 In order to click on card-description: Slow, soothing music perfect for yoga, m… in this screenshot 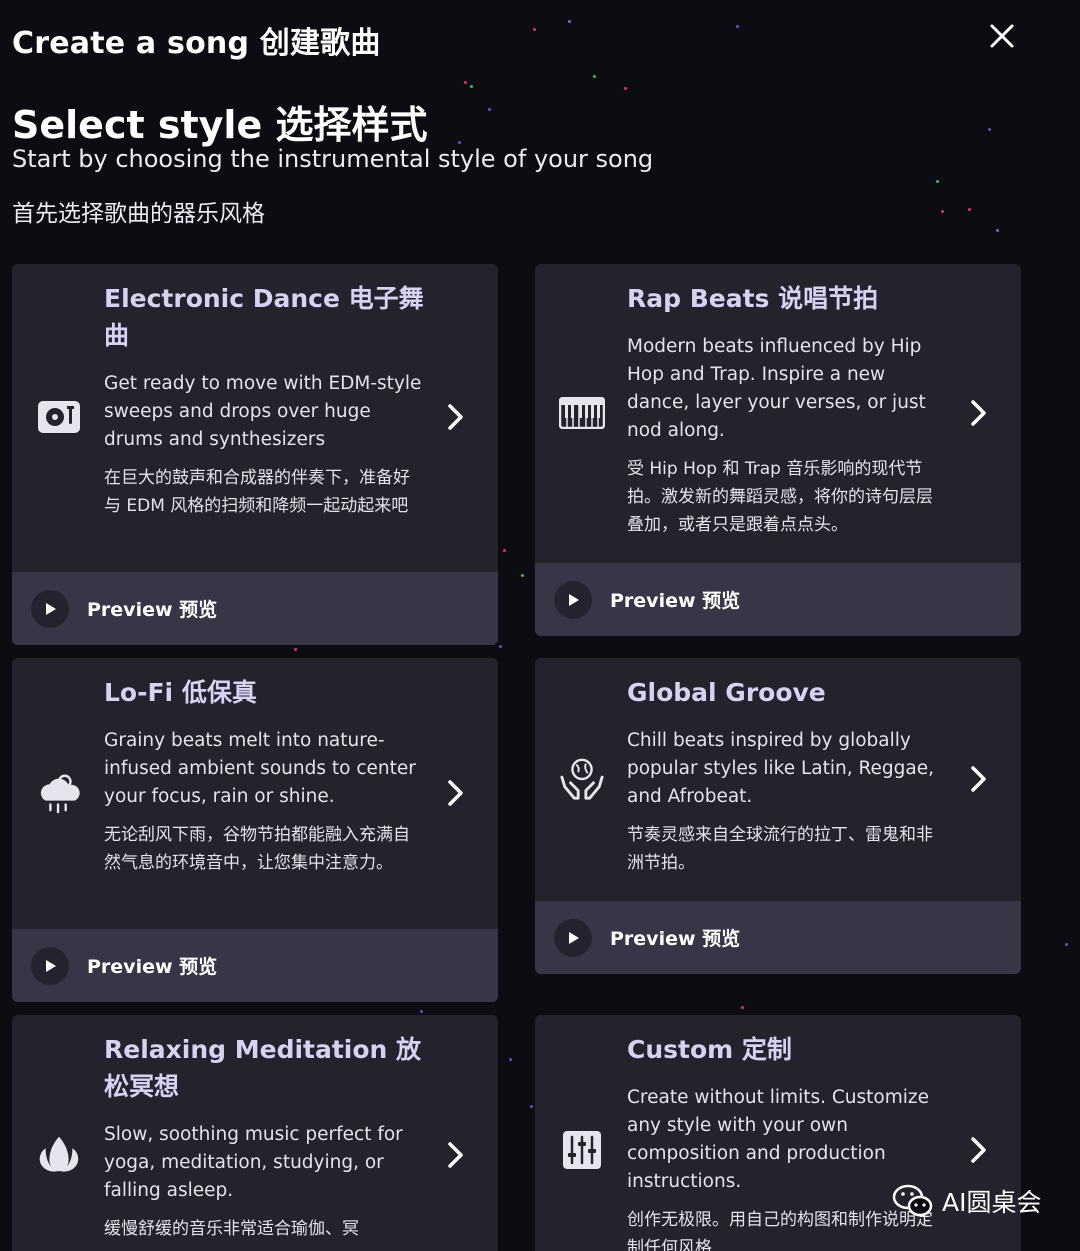, I will do `click(253, 1162)`.